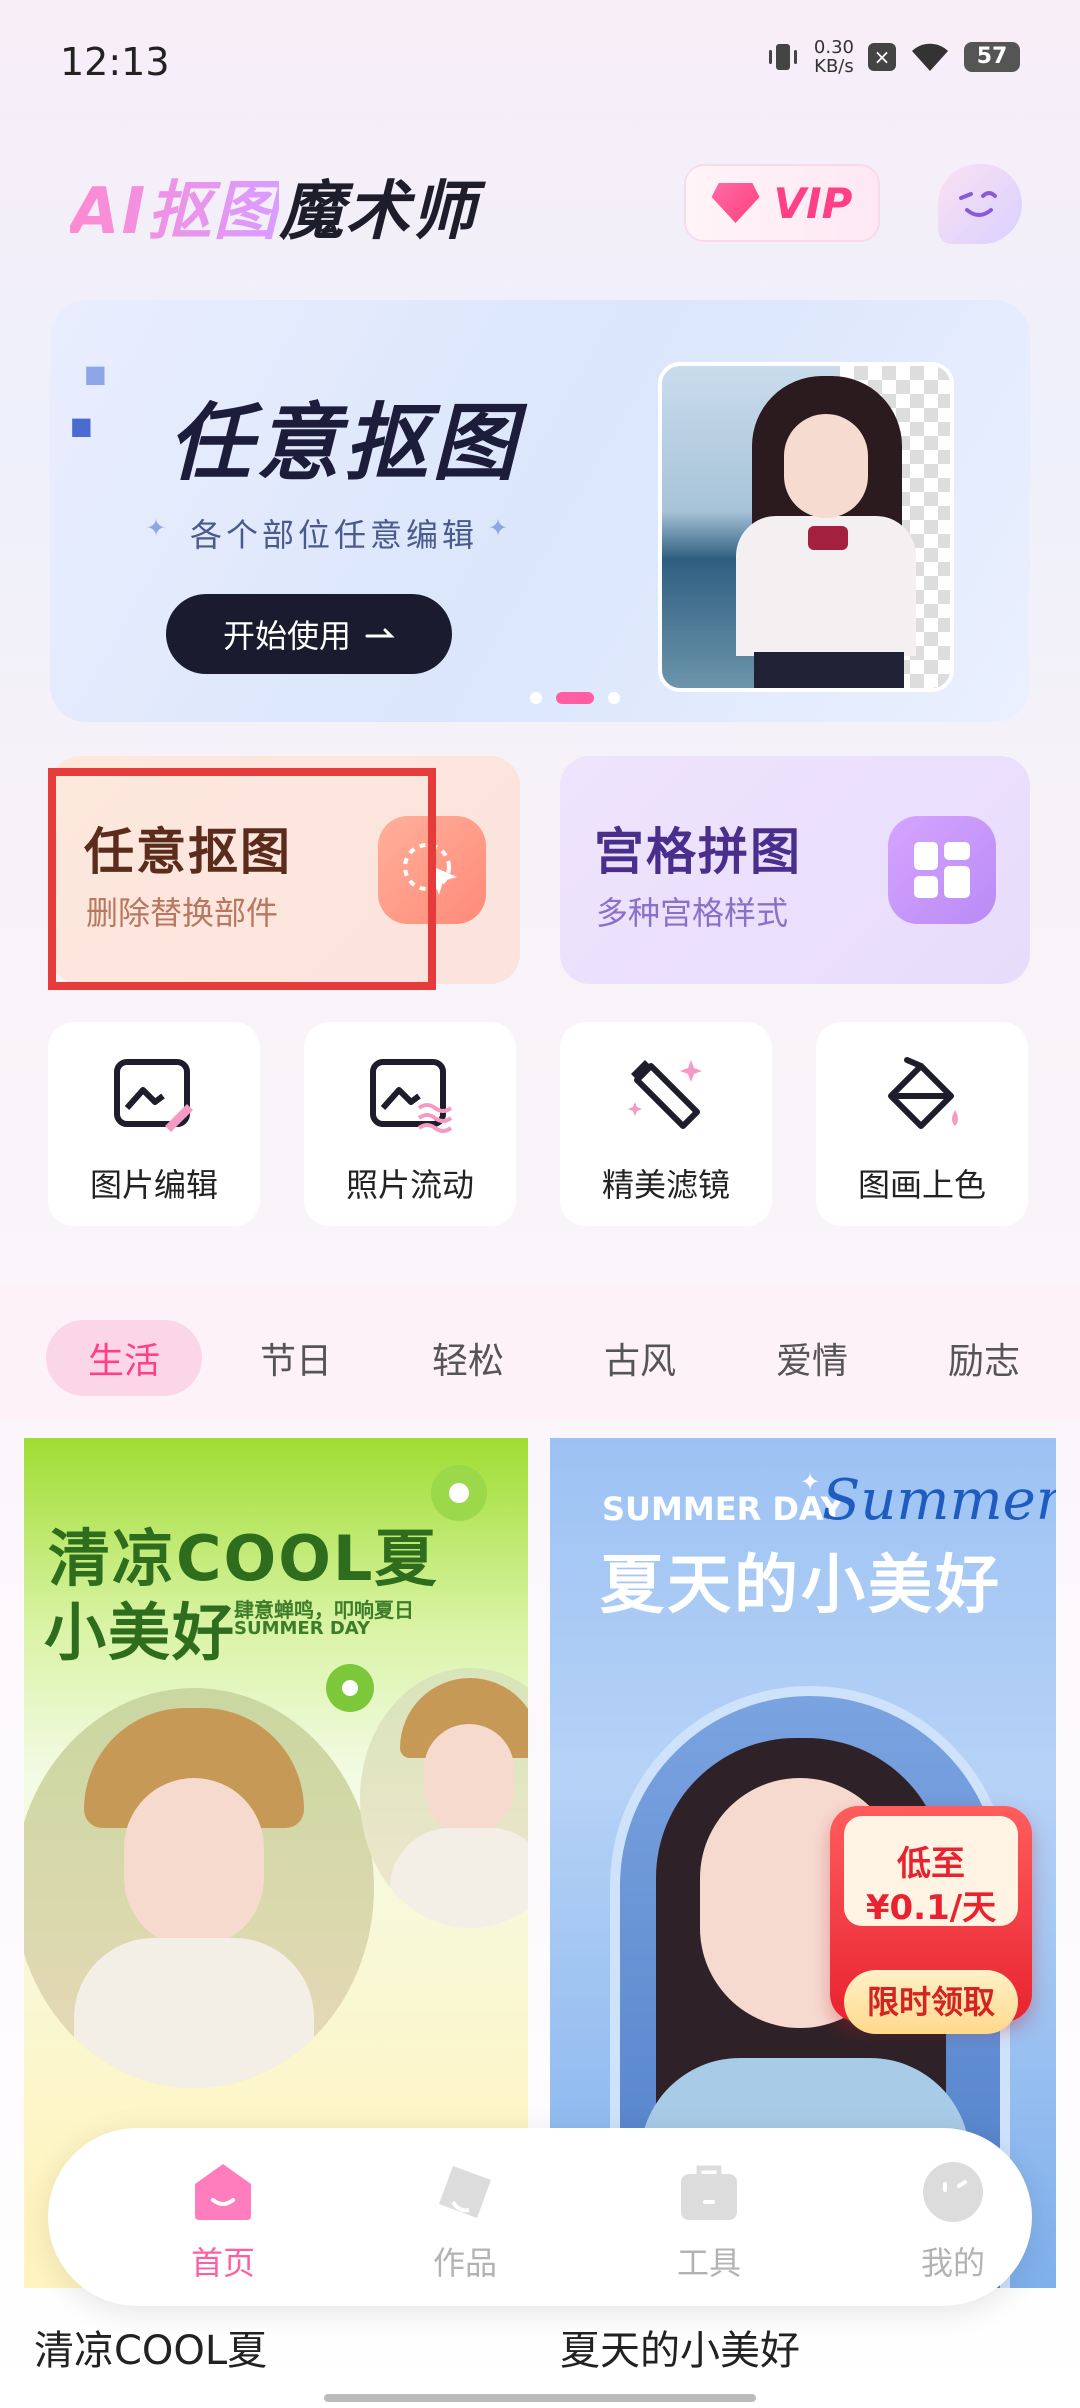  I want to click on nav-label: 工具, so click(708, 2263).